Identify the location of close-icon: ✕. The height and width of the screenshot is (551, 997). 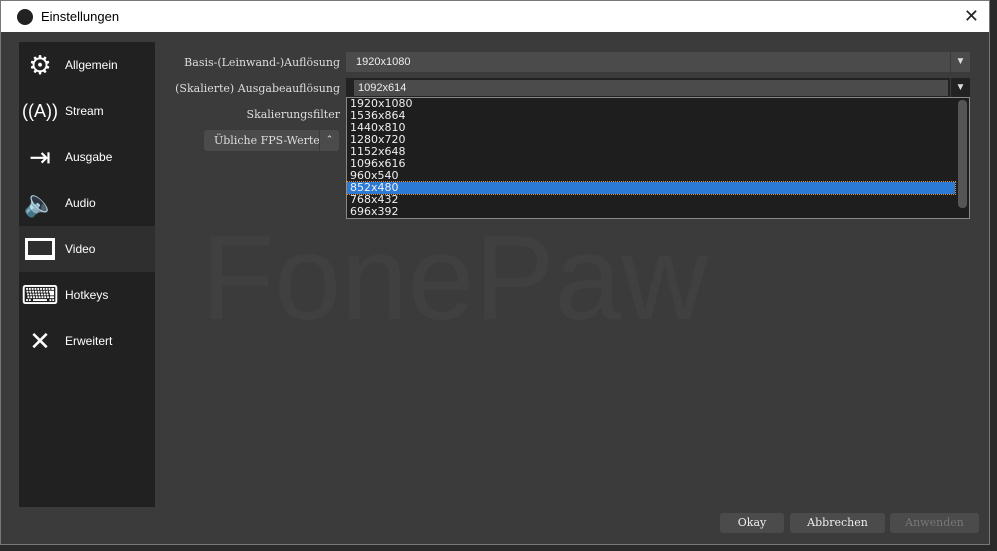
(971, 16).